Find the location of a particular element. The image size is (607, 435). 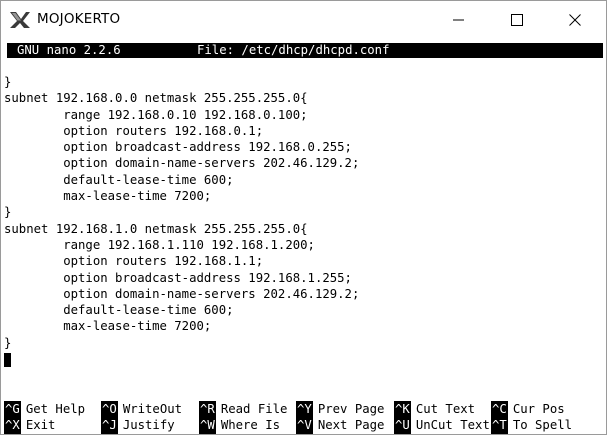

shortcut-writeout: ^O WriteOut is located at coordinates (142, 409).